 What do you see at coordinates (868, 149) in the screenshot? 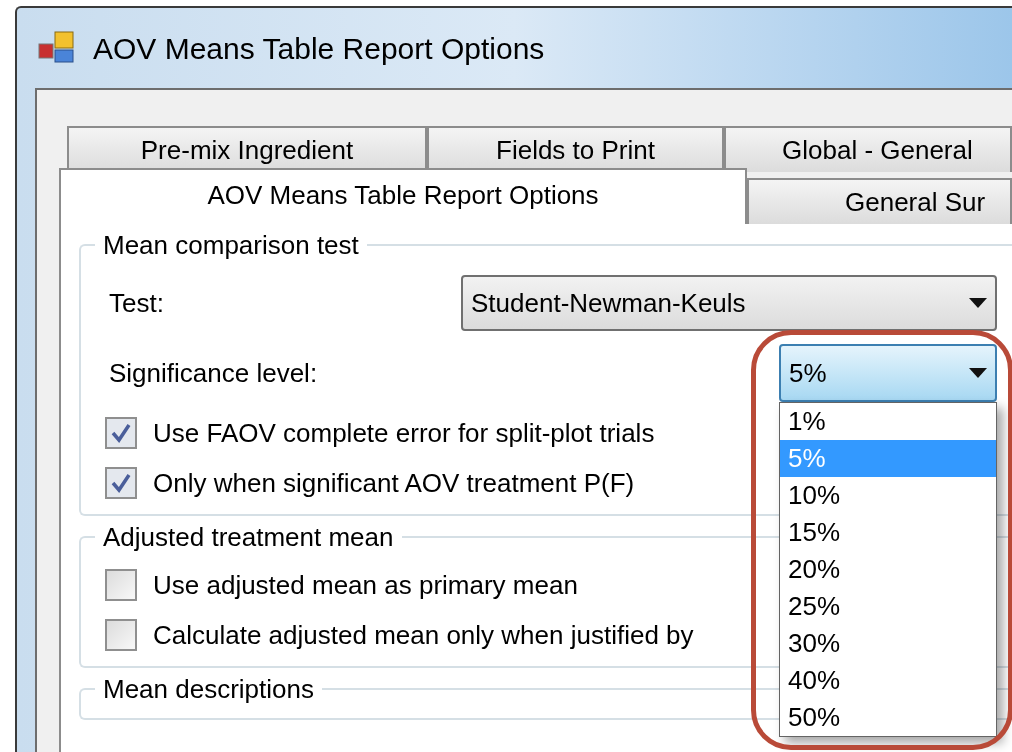
I see `tab: Global - General` at bounding box center [868, 149].